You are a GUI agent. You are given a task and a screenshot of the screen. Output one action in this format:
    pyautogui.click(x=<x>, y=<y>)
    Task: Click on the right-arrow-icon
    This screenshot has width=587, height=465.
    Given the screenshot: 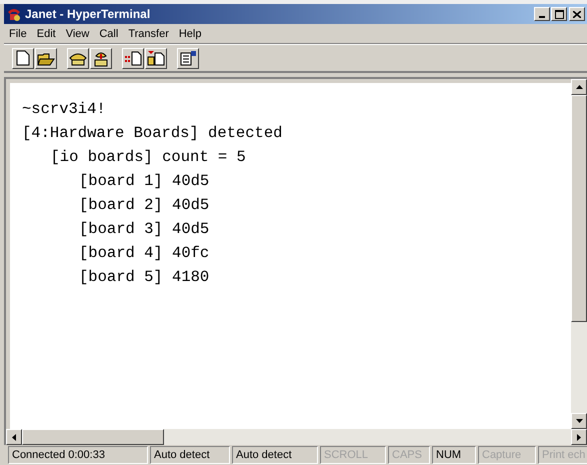 What is the action you would take?
    pyautogui.click(x=579, y=437)
    